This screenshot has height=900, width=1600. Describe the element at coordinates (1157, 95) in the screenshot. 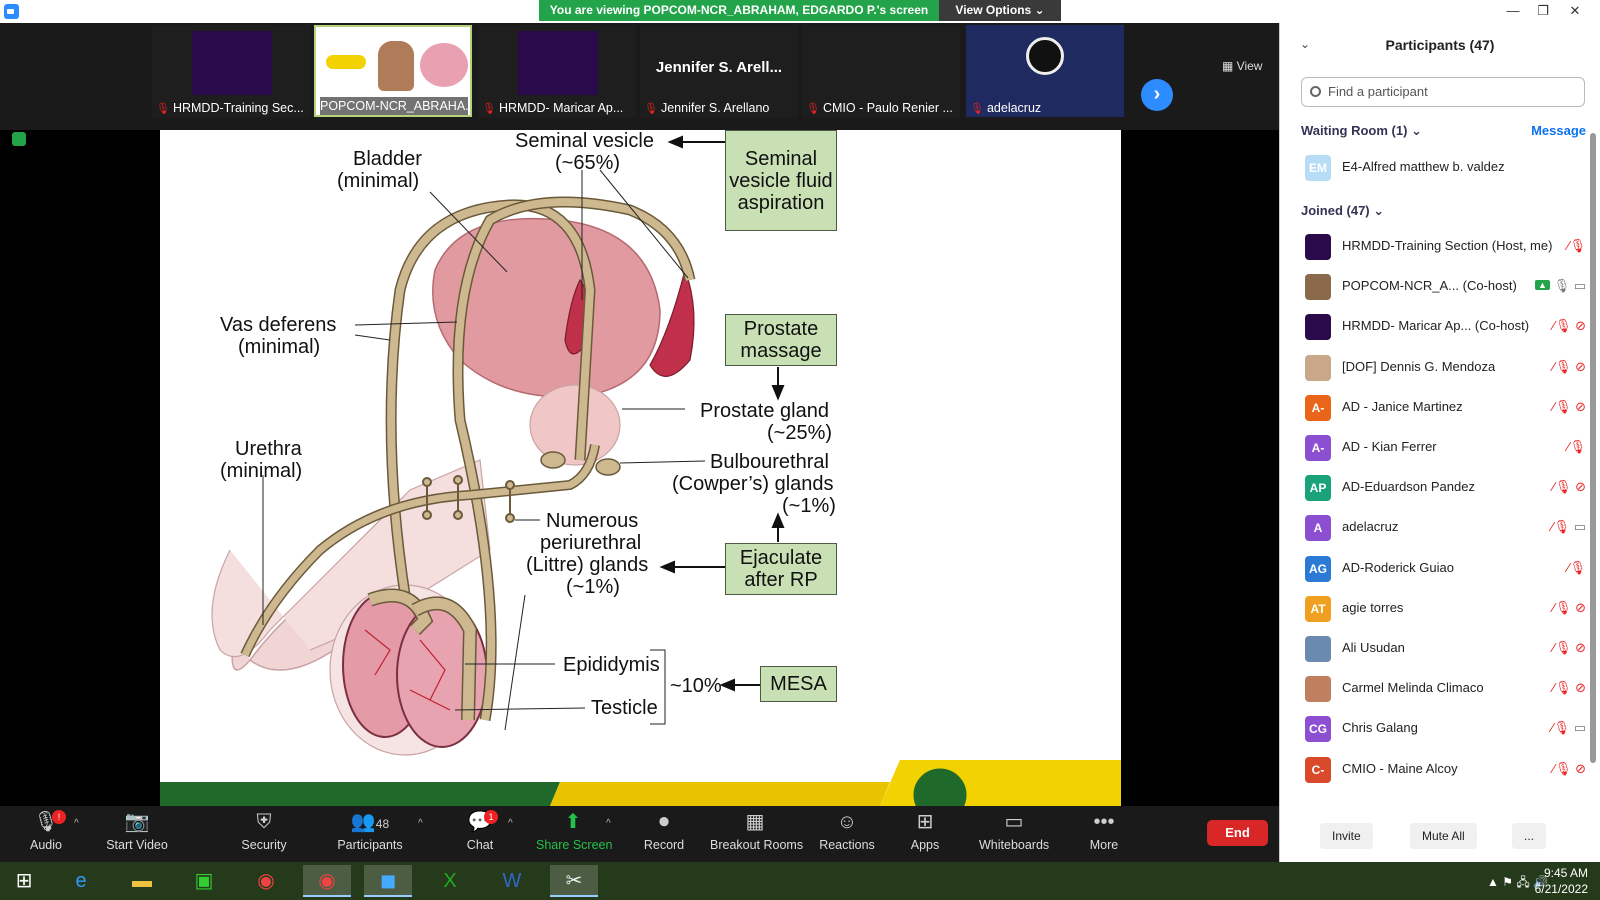

I see `next-page-icon: ›` at that location.